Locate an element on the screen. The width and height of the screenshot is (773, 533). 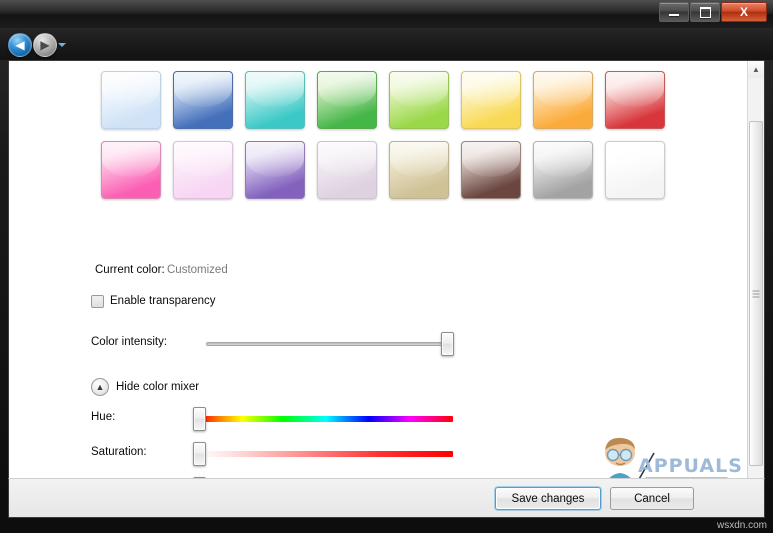
color-swatch-orange is located at coordinates (563, 100).